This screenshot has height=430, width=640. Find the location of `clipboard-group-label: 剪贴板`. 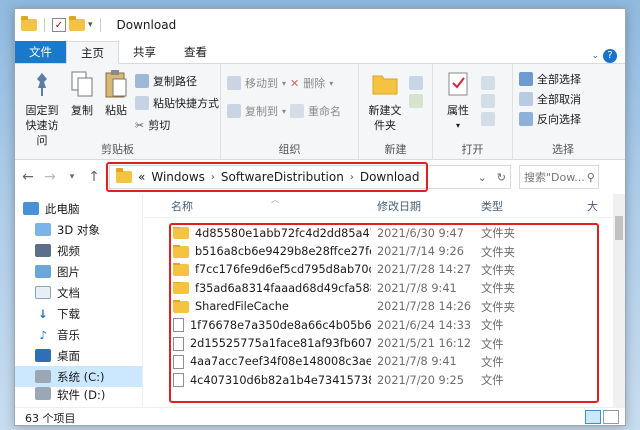

clipboard-group-label: 剪贴板 is located at coordinates (117, 149).